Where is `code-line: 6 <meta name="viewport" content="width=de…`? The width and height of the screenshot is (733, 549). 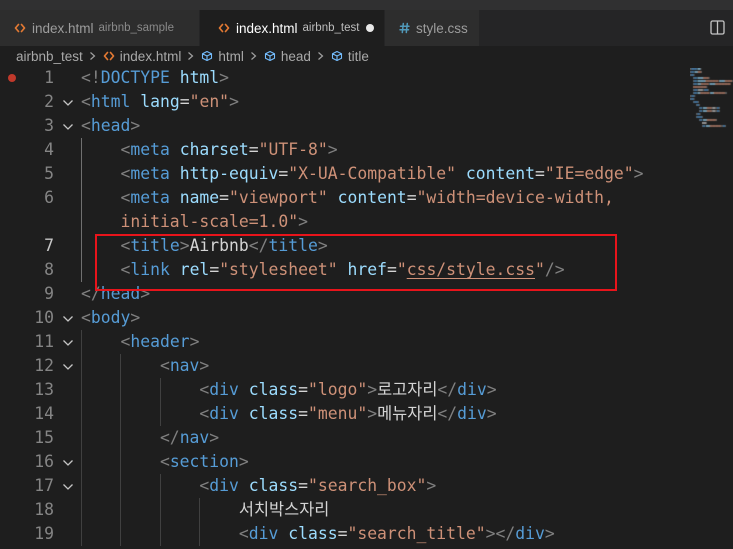
code-line: 6 <meta name="viewport" content="width=de… is located at coordinates (366, 198).